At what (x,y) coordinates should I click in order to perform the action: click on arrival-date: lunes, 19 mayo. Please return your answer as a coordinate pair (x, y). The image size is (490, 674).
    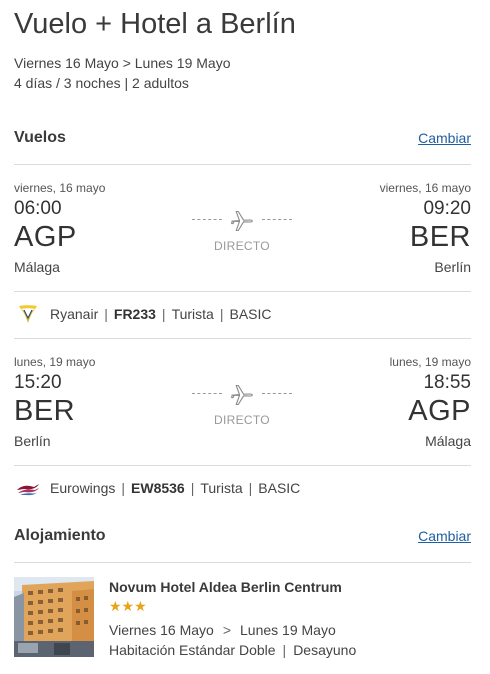
    Looking at the image, I should click on (430, 362).